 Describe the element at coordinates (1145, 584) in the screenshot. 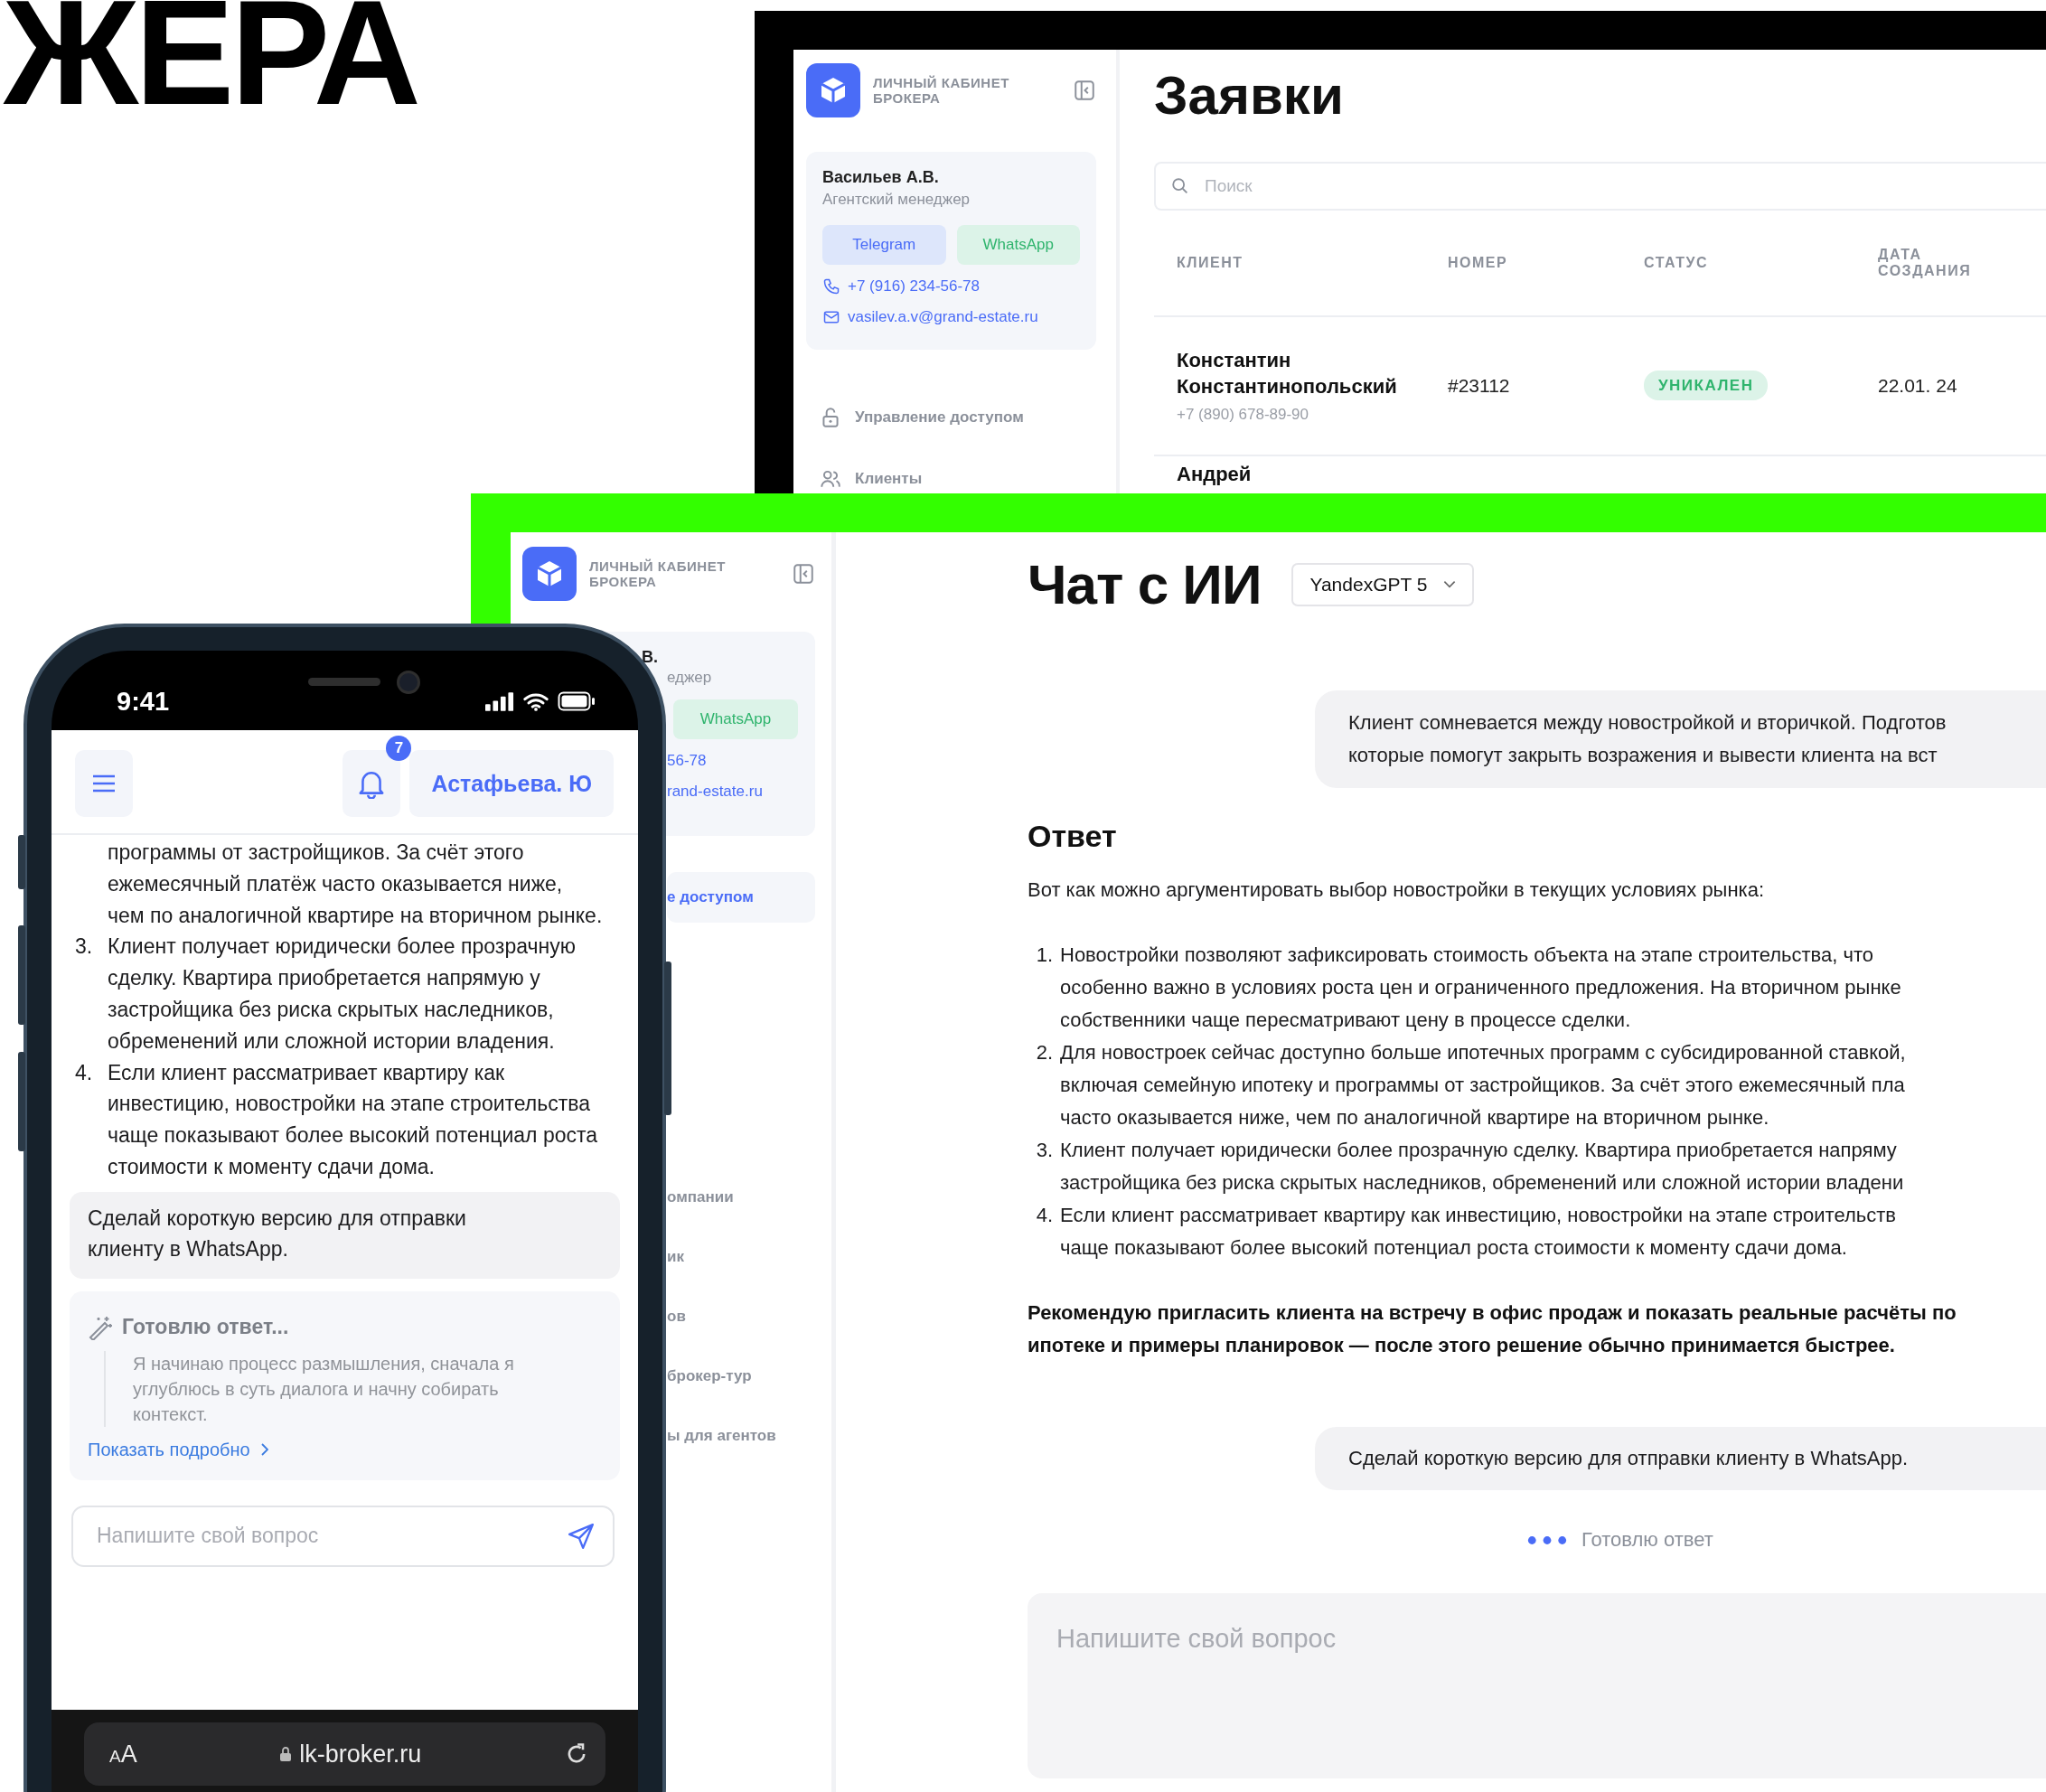

I see `page-title: Чат с ИИ` at that location.